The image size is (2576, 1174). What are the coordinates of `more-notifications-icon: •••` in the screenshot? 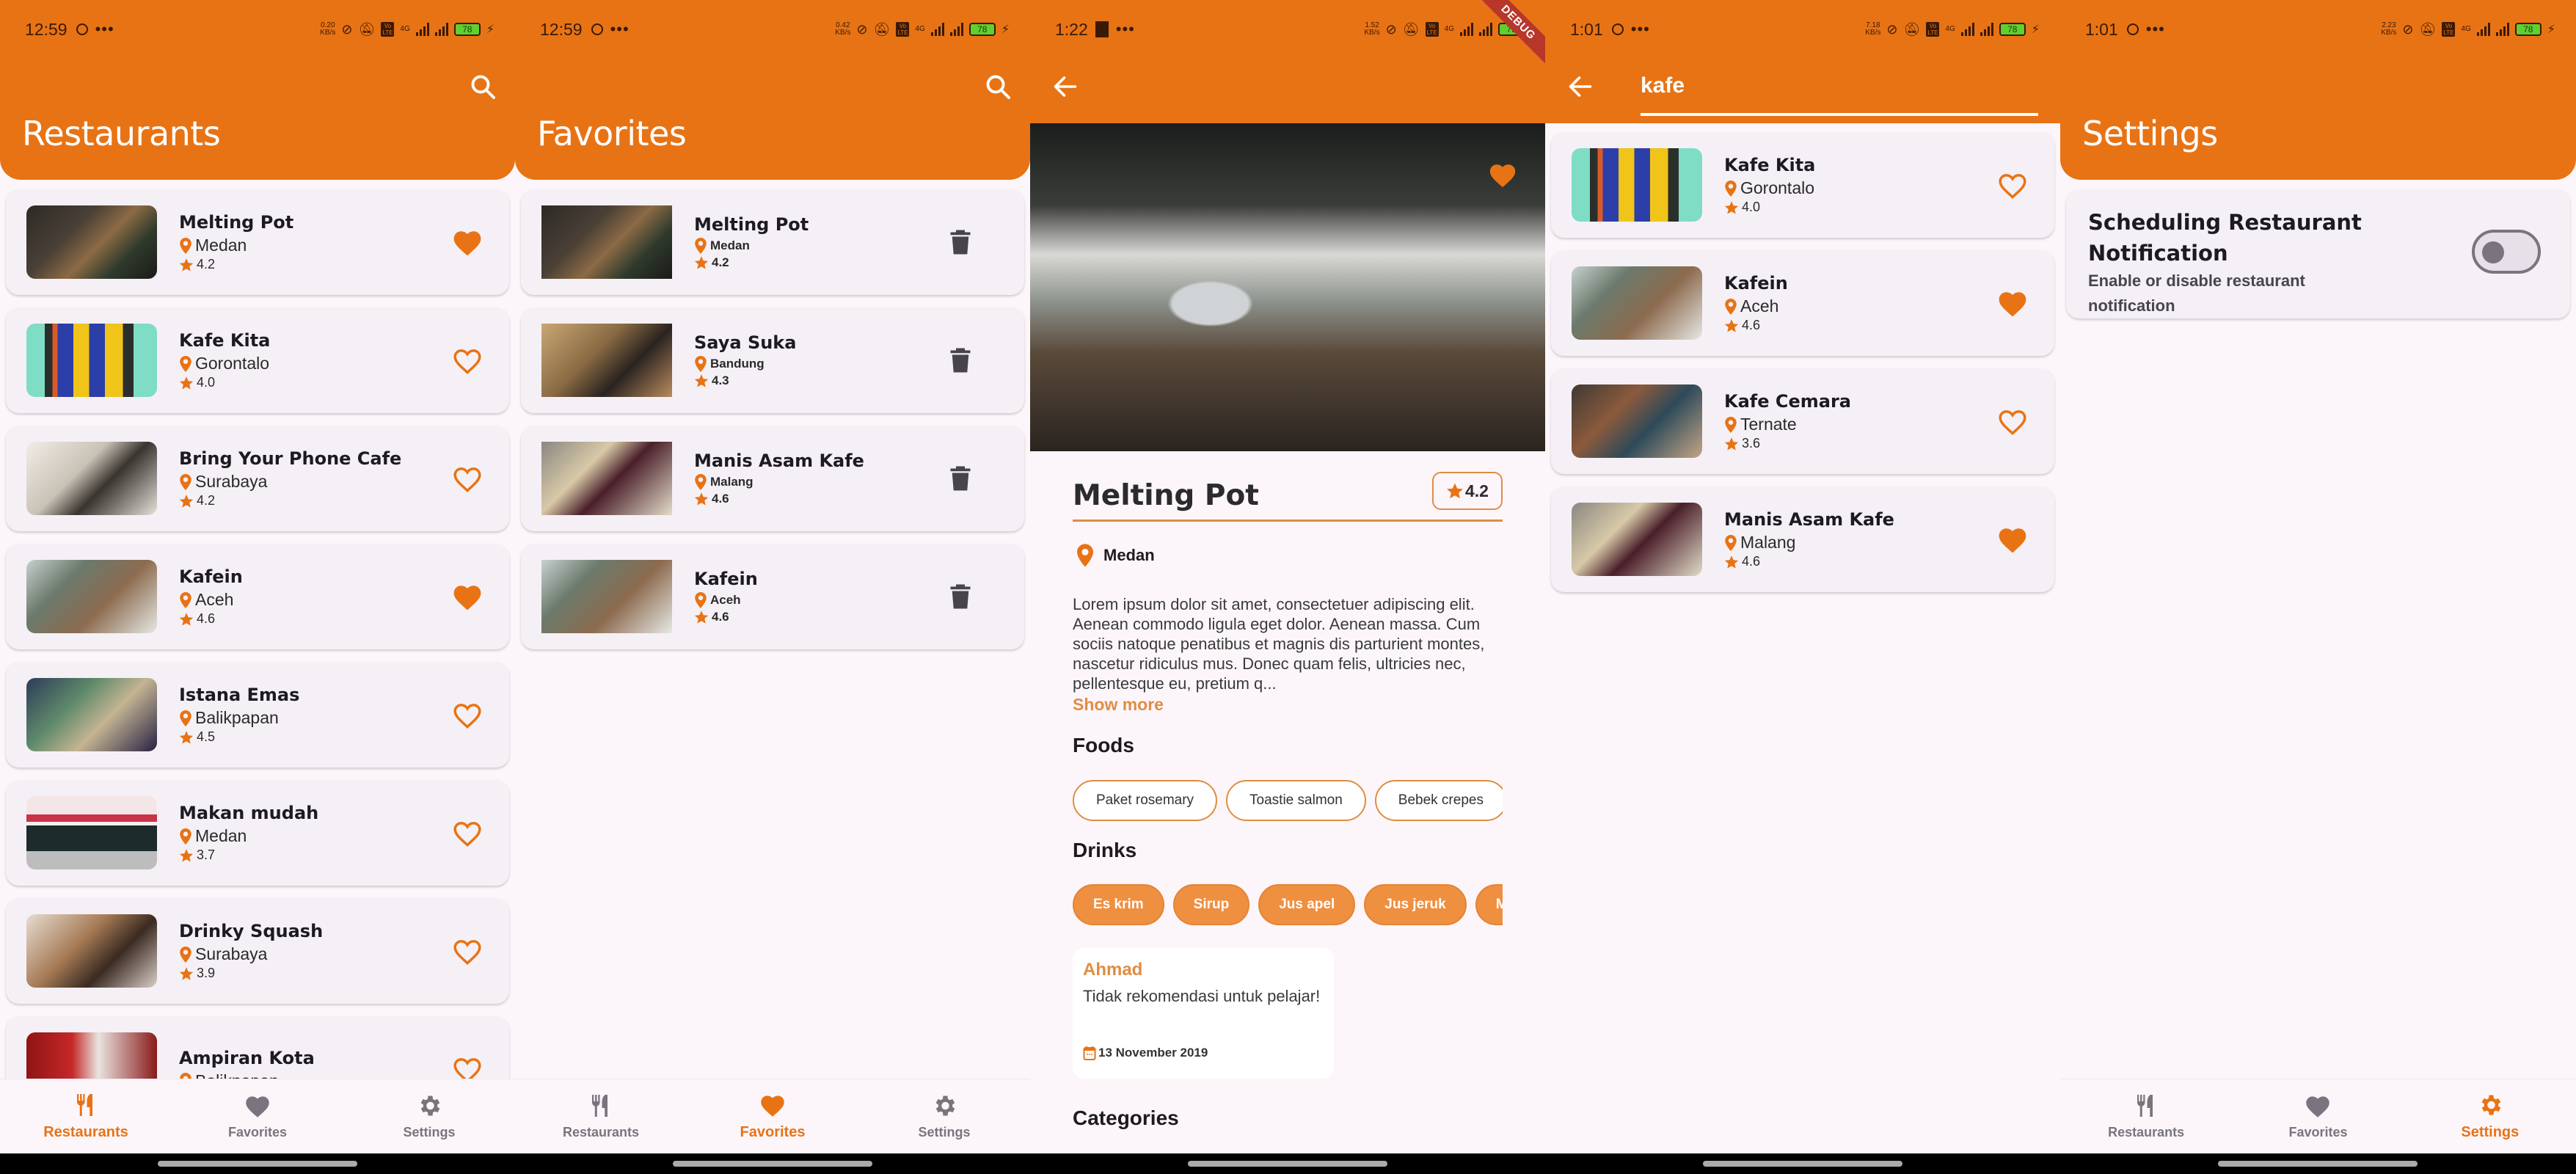 It's located at (2155, 29).